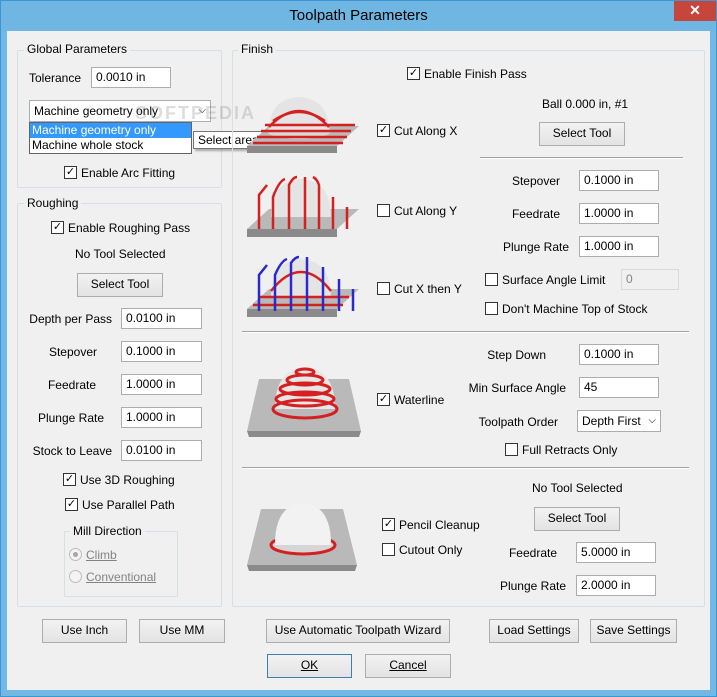 The image size is (717, 697). I want to click on cancel-button: Cancel, so click(408, 666).